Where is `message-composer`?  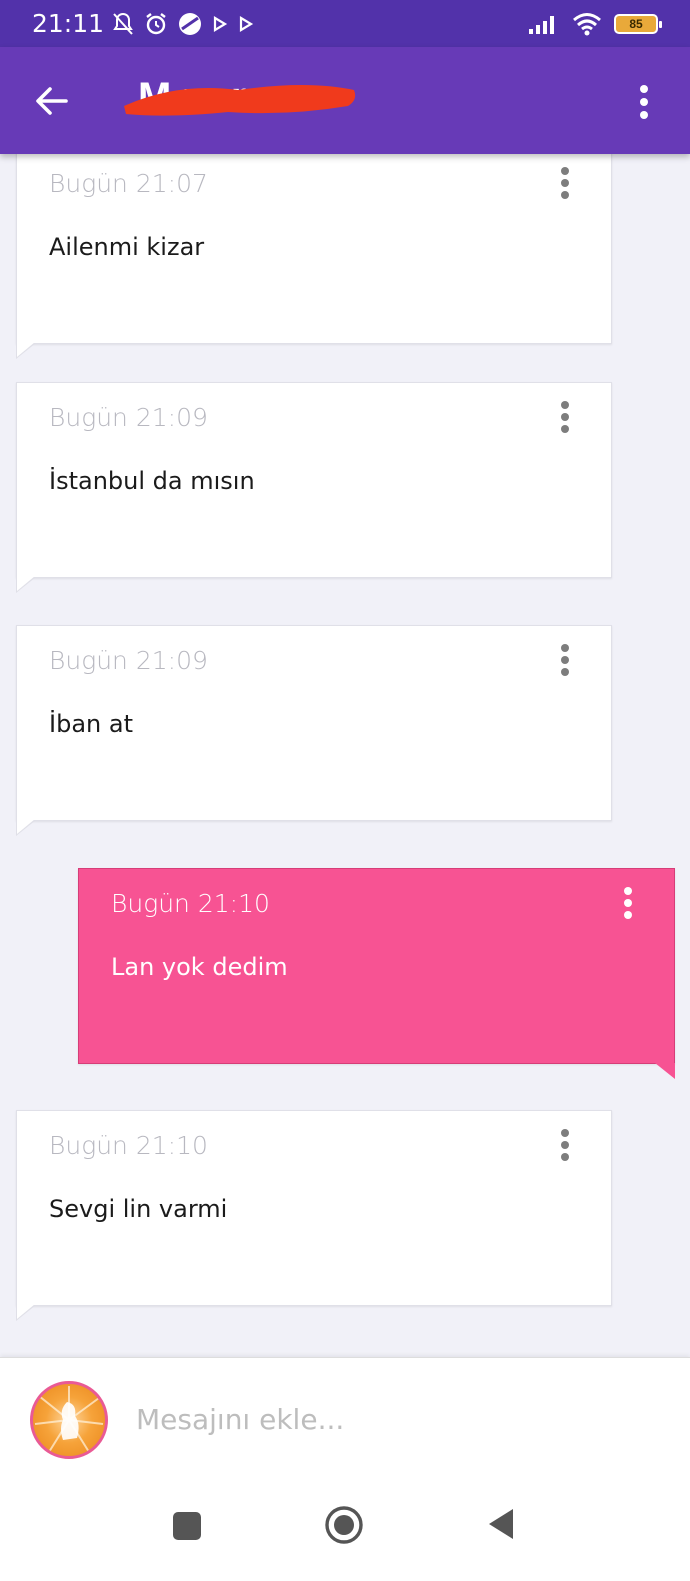 message-composer is located at coordinates (345, 1420).